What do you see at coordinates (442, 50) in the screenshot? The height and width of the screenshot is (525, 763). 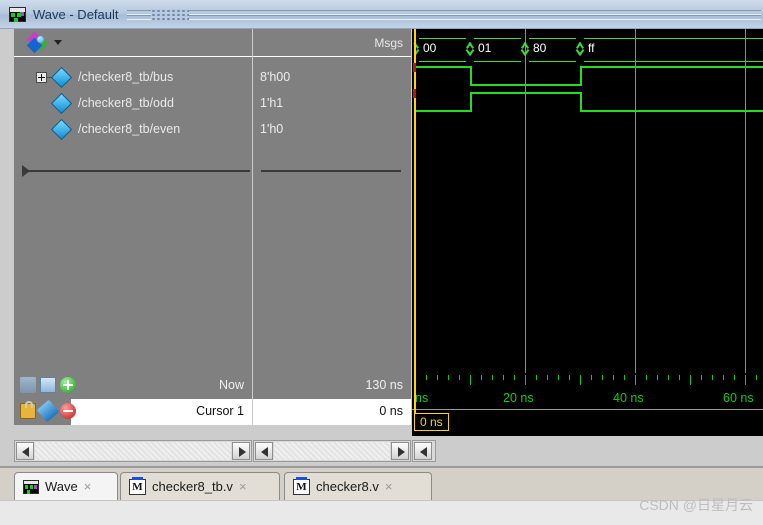 I see `bus-value-segment: 00` at bounding box center [442, 50].